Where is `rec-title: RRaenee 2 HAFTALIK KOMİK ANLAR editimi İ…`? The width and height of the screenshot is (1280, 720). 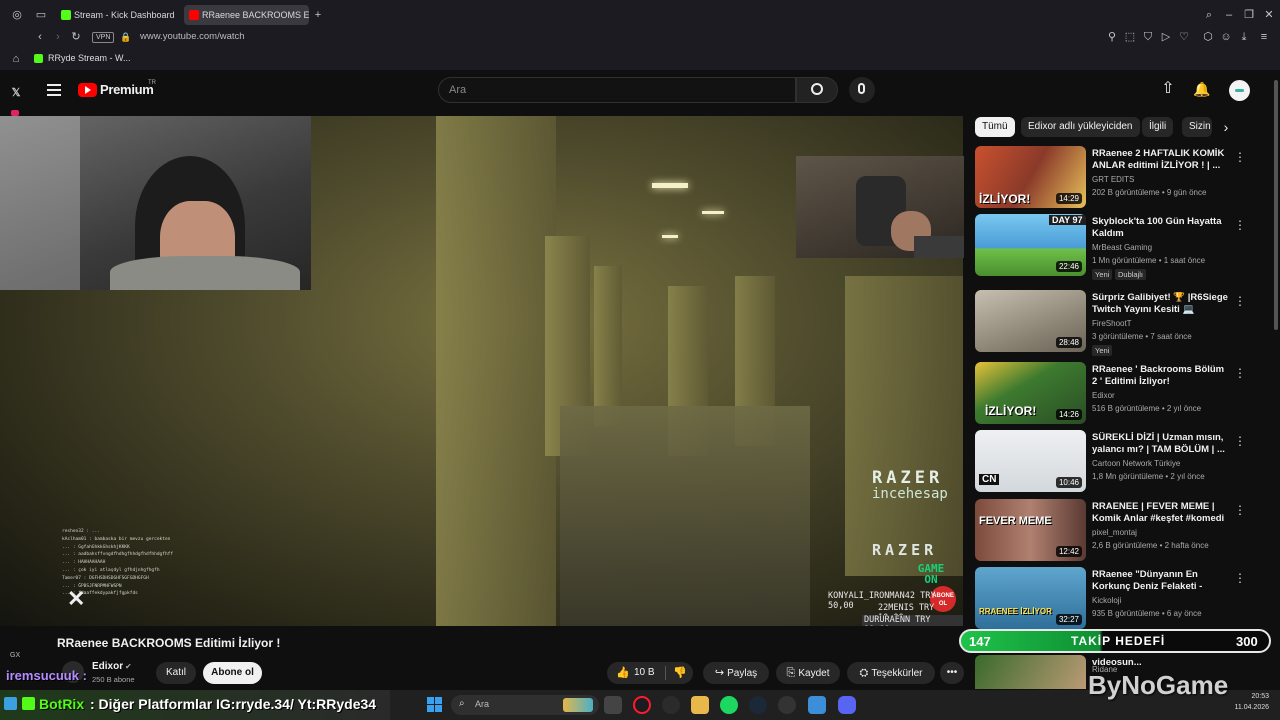 rec-title: RRaenee 2 HAFTALIK KOMİK ANLAR editimi İ… is located at coordinates (1162, 160).